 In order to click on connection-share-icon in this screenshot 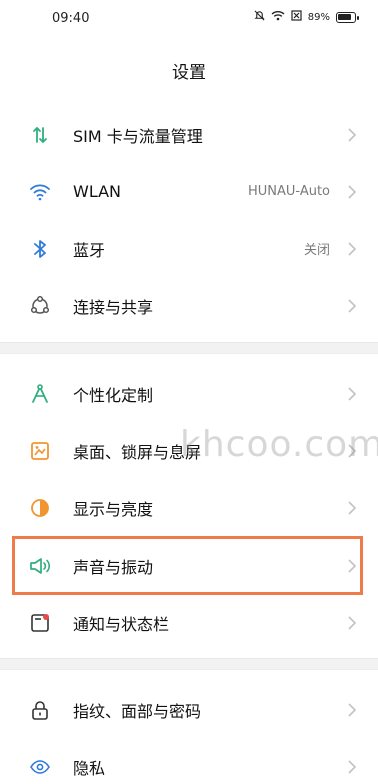, I will do `click(40, 306)`.